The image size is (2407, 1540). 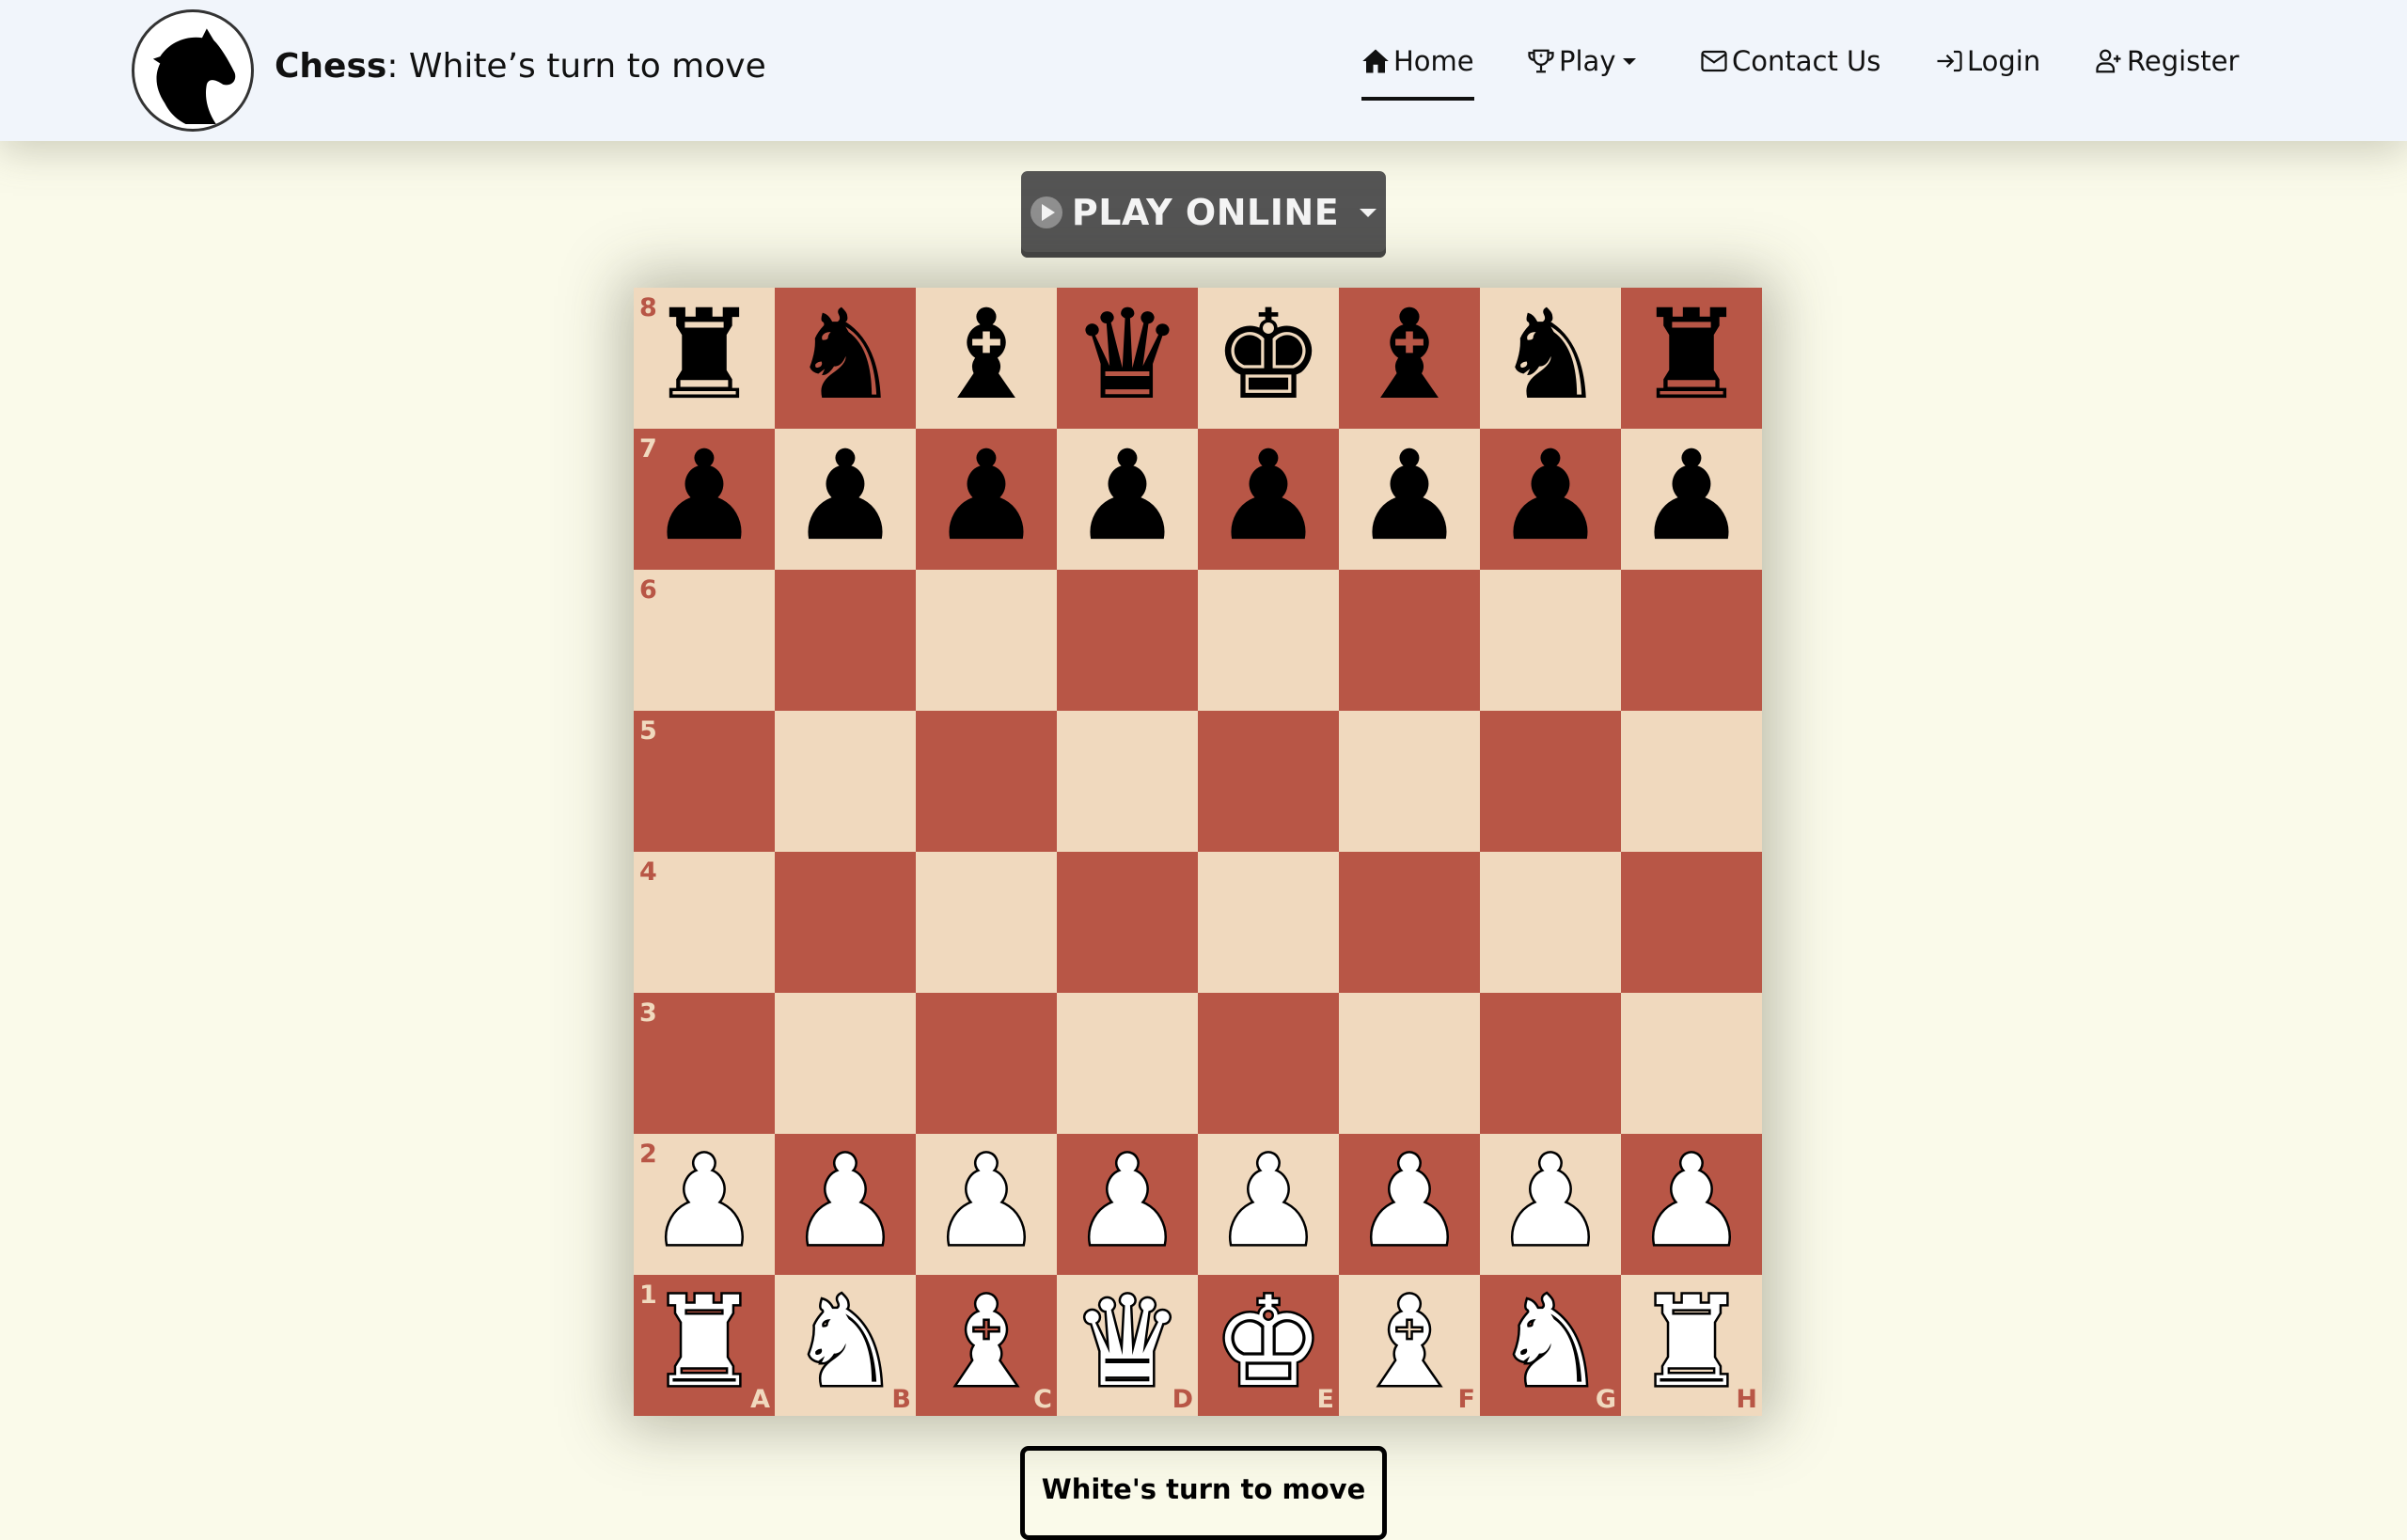 I want to click on square-h7: ♟, so click(x=1691, y=498).